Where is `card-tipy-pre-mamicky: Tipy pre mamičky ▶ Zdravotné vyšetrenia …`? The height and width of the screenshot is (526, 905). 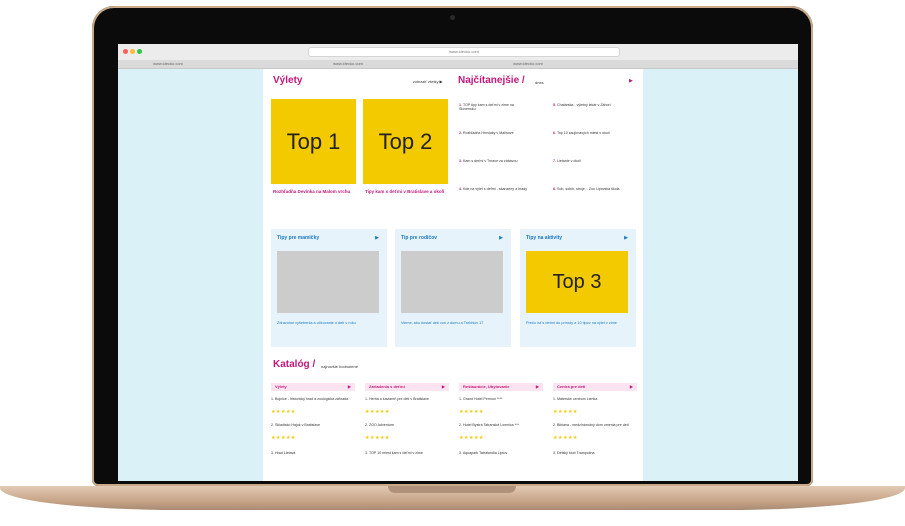 card-tipy-pre-mamicky: Tipy pre mamičky ▶ Zdravotné vyšetrenia … is located at coordinates (329, 288).